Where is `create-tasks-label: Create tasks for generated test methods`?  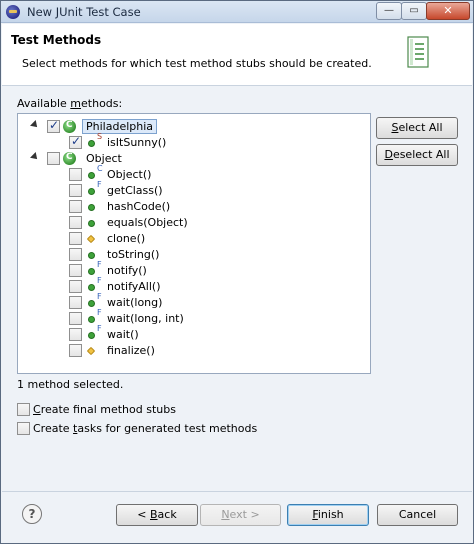 create-tasks-label: Create tasks for generated test methods is located at coordinates (145, 428).